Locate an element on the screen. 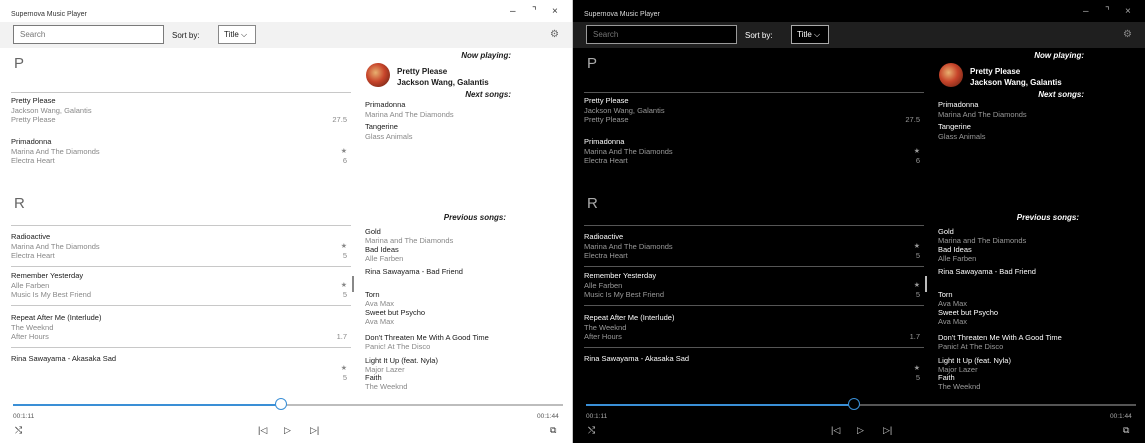 The width and height of the screenshot is (1145, 443). group-divider is located at coordinates (754, 225).